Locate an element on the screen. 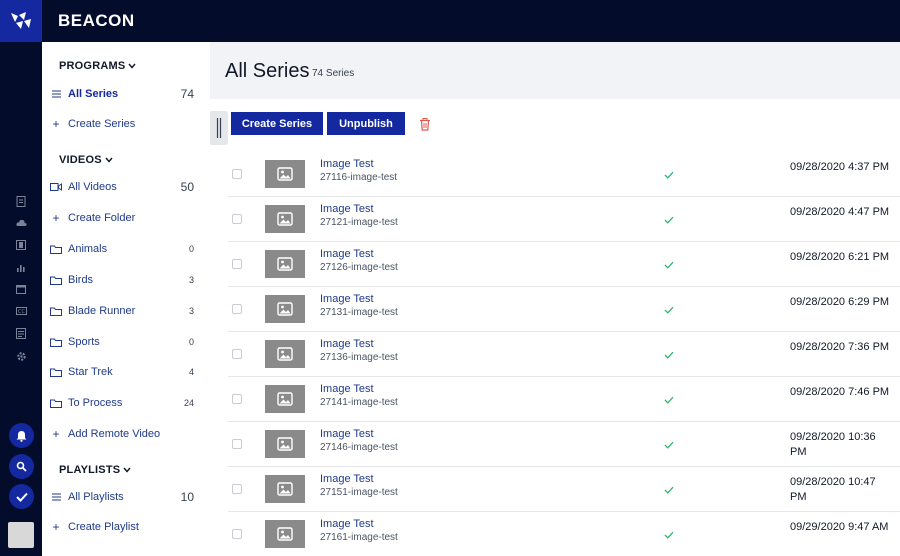 The image size is (900, 556). sidebar-item-folder-birds: Birds 3 is located at coordinates (120, 280).